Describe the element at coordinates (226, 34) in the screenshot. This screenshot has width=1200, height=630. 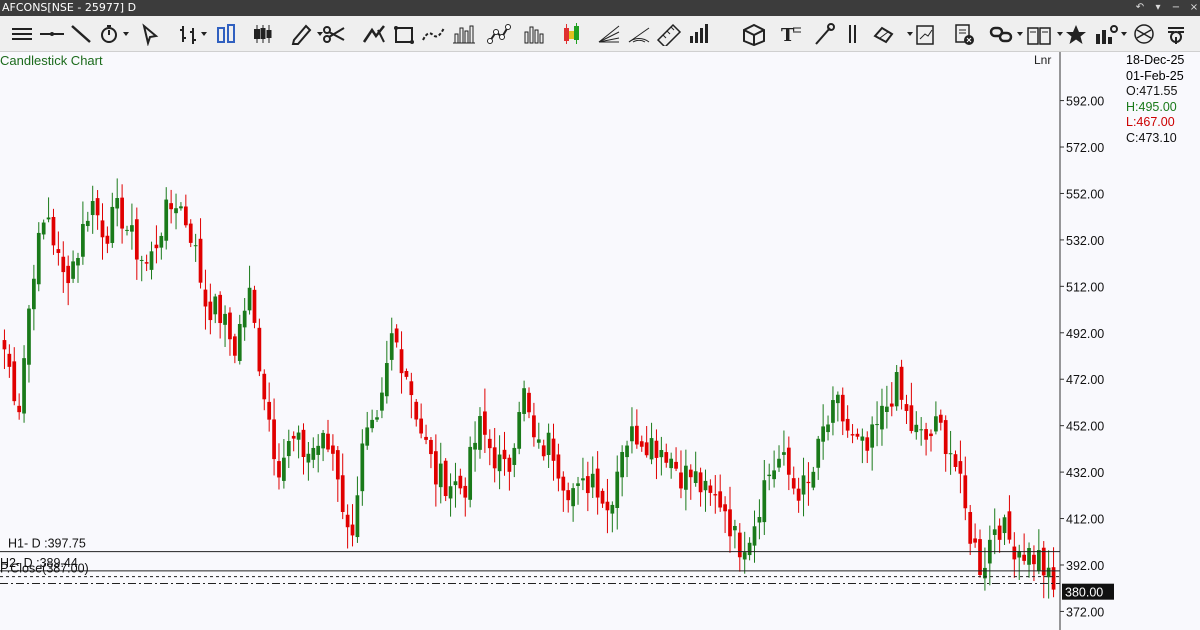
I see `hollow-candle-icon` at that location.